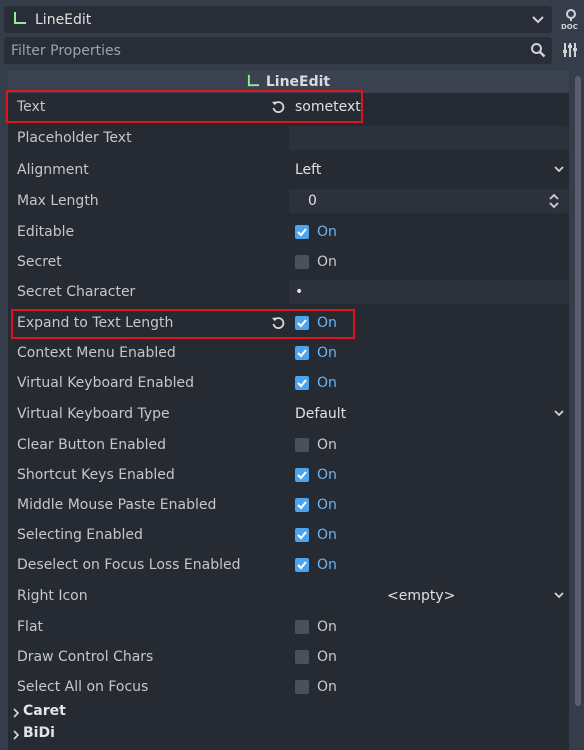  What do you see at coordinates (578, 391) in the screenshot?
I see `scrollbar-thumb` at bounding box center [578, 391].